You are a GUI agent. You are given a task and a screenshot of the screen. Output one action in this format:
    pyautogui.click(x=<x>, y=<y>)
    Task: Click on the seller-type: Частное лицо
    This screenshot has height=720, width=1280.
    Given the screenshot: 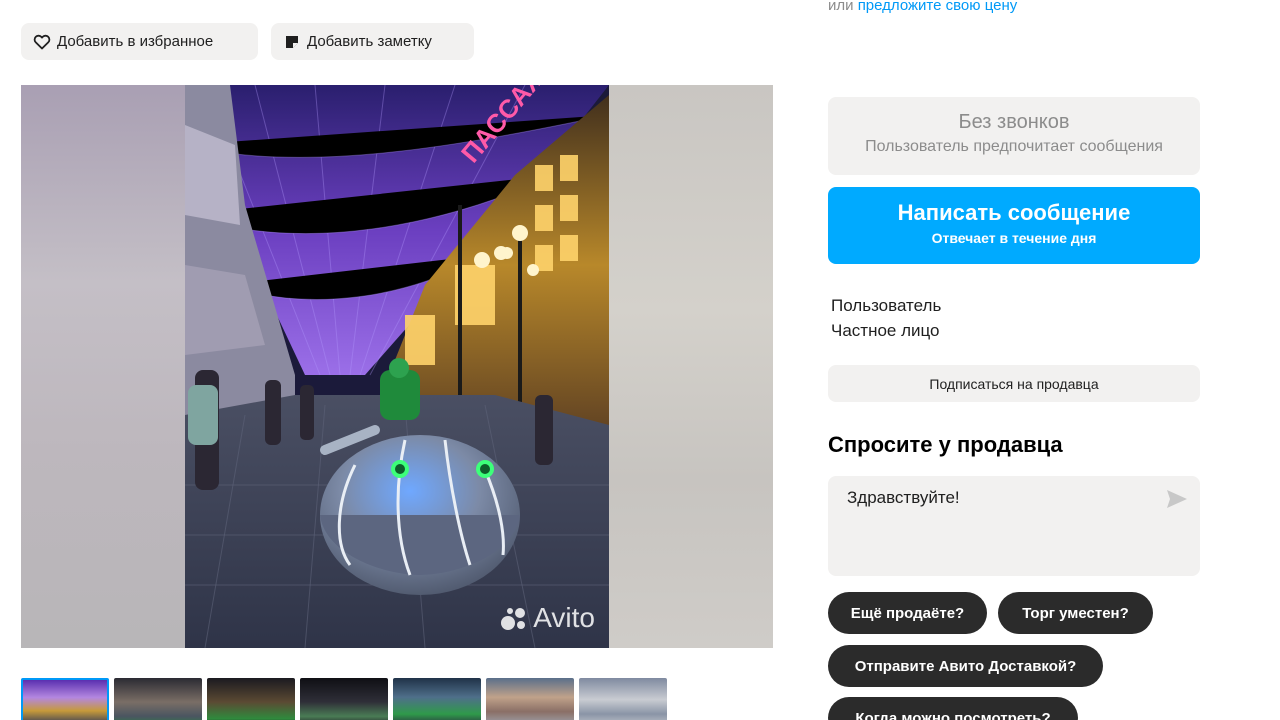 What is the action you would take?
    pyautogui.click(x=885, y=330)
    